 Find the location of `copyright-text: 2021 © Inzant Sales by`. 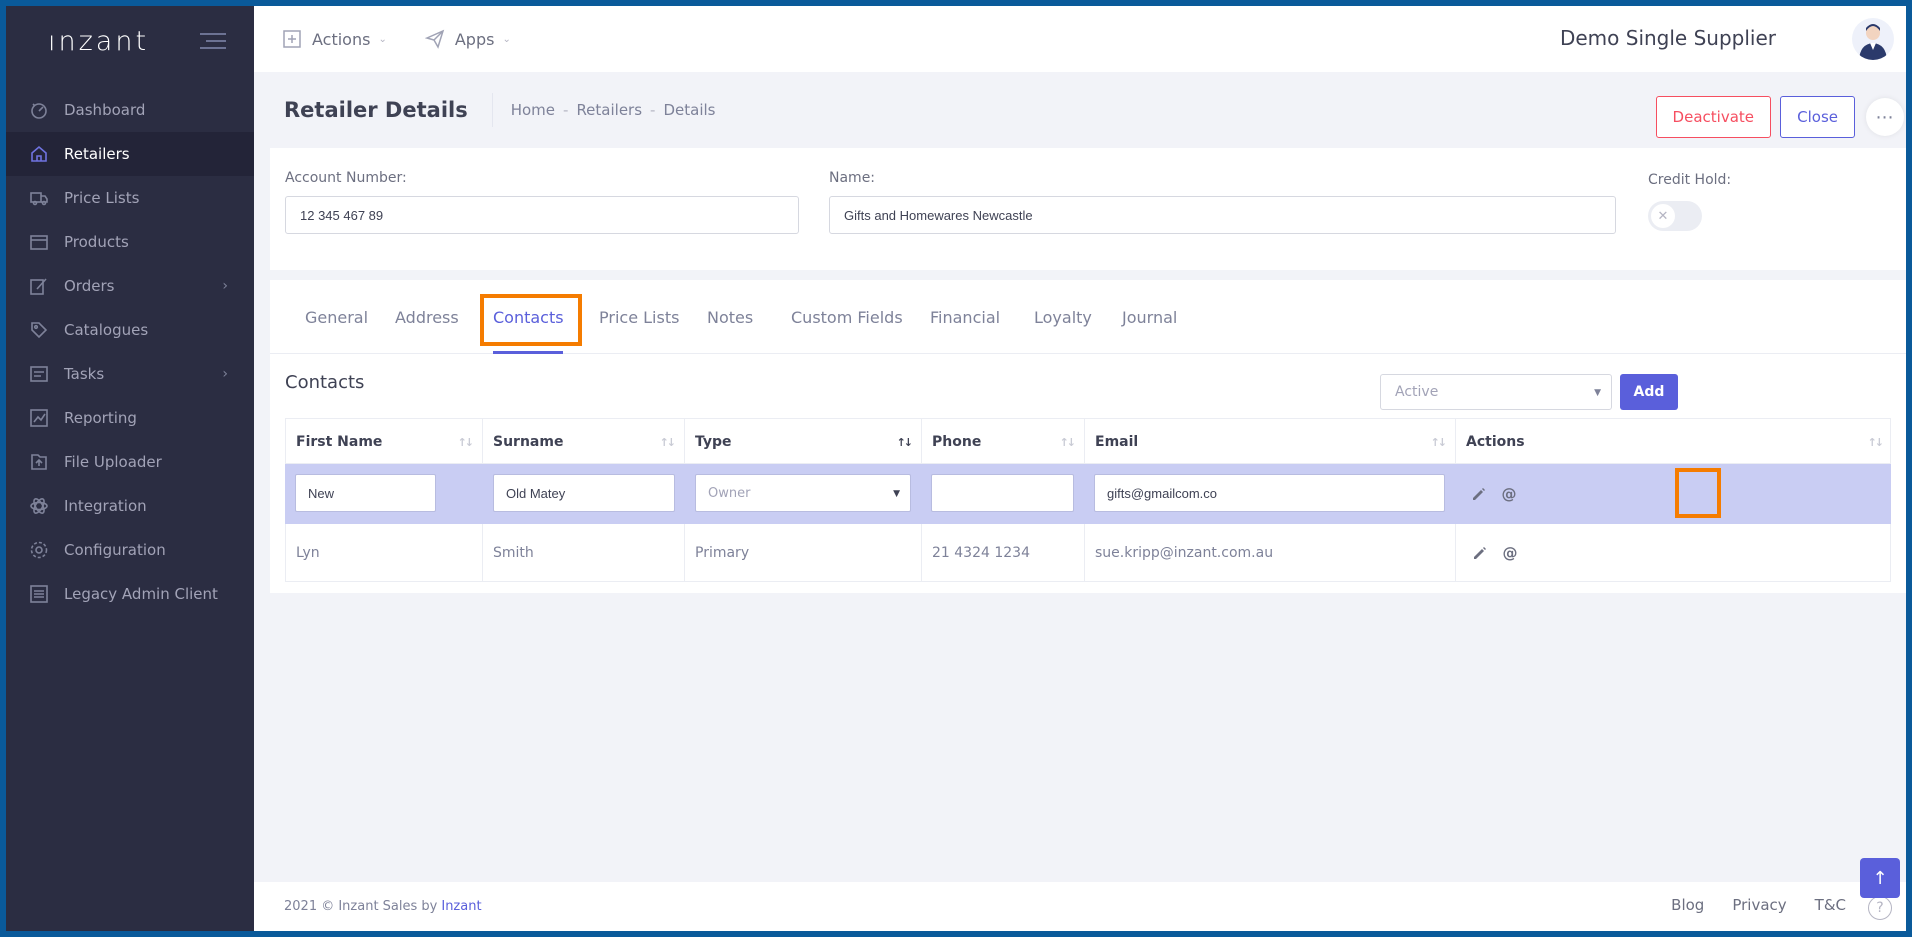

copyright-text: 2021 © Inzant Sales by is located at coordinates (361, 906).